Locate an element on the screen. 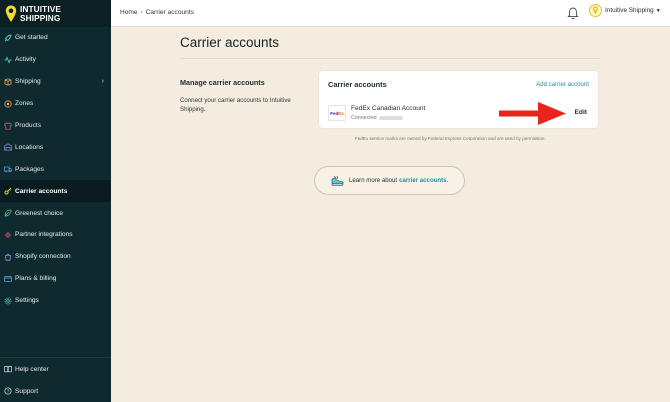 The image size is (670, 402). redacted-account-number is located at coordinates (390, 118).